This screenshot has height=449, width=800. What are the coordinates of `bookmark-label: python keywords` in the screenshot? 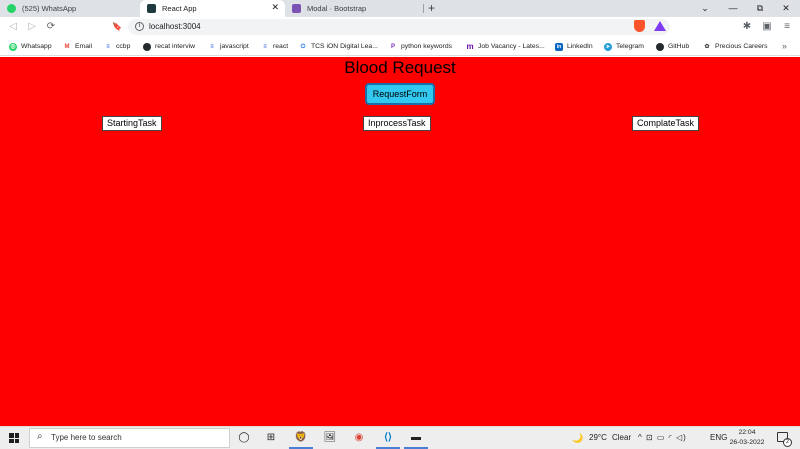 It's located at (427, 46).